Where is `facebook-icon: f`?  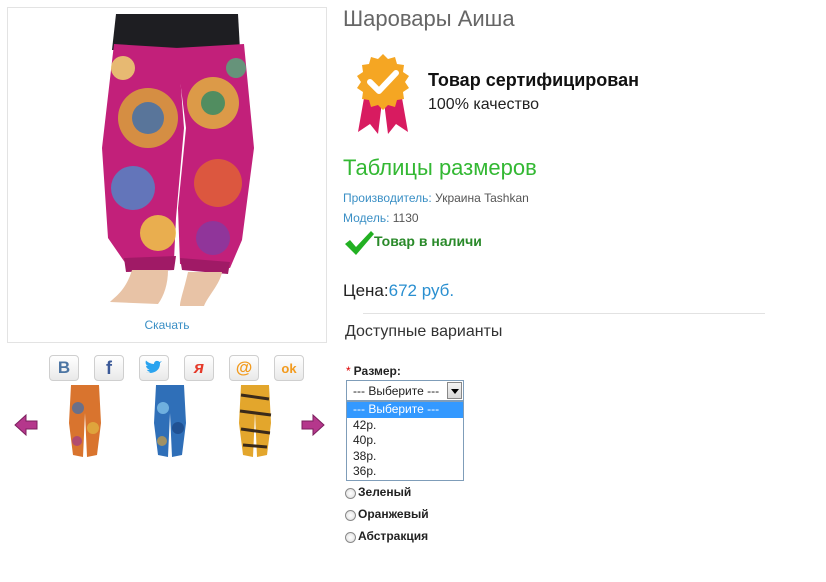 facebook-icon: f is located at coordinates (109, 367).